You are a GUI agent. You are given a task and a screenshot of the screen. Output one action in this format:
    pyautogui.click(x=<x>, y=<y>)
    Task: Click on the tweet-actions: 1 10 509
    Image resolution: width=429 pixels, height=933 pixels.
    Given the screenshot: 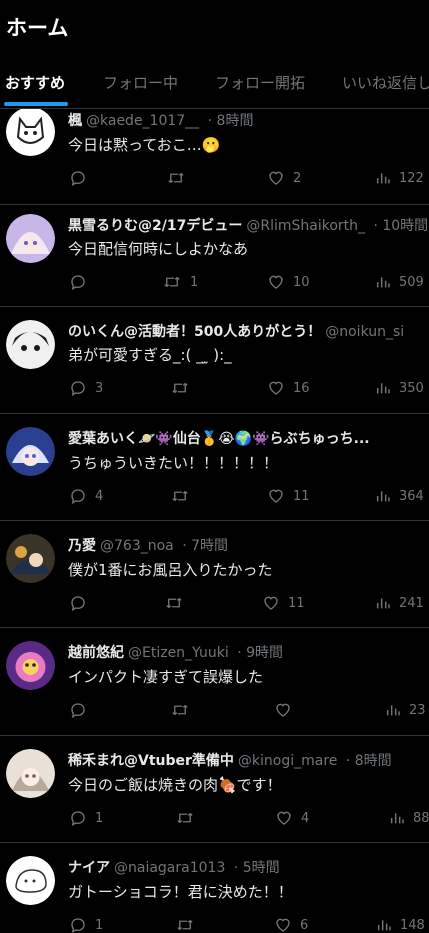 What is the action you would take?
    pyautogui.click(x=248, y=283)
    